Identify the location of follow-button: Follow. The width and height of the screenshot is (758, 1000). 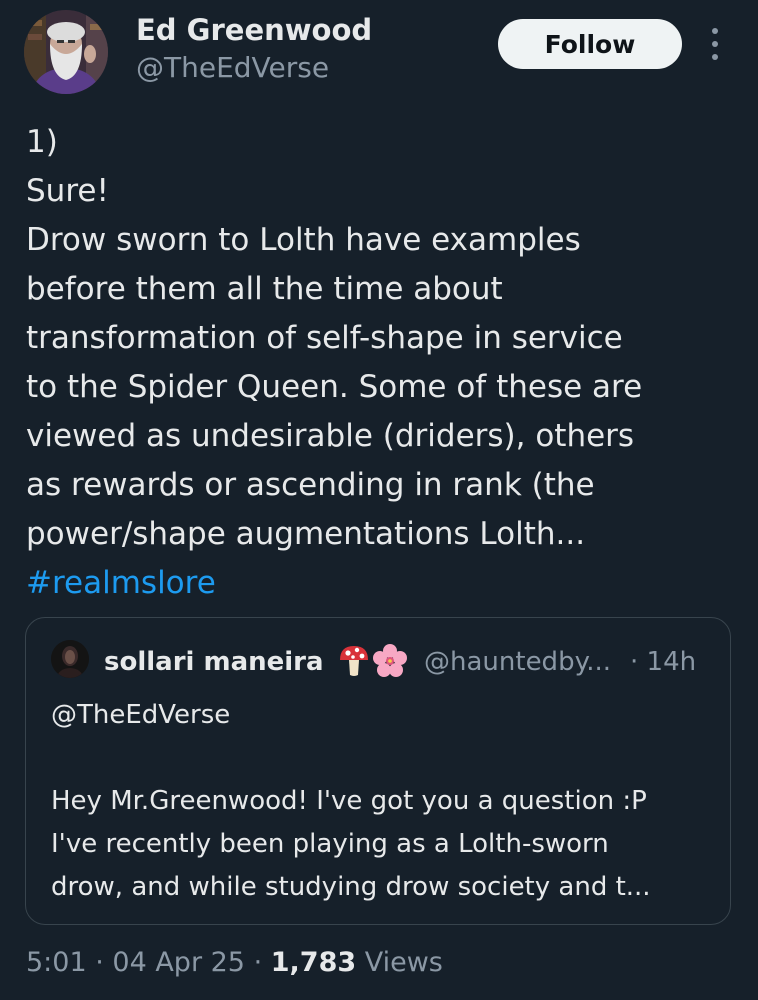
(590, 44).